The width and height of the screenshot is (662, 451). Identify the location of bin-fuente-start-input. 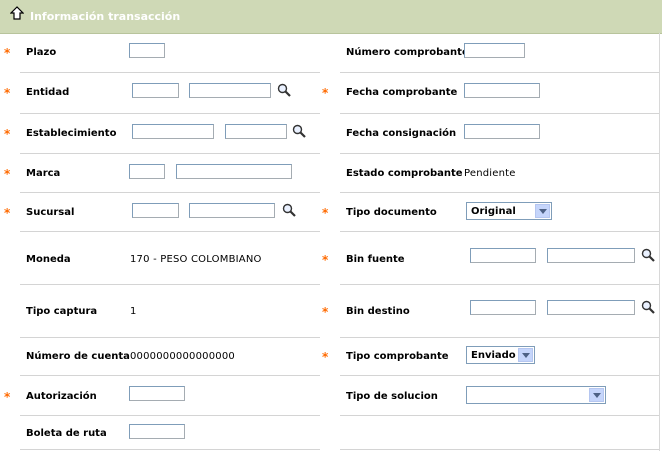
(503, 255).